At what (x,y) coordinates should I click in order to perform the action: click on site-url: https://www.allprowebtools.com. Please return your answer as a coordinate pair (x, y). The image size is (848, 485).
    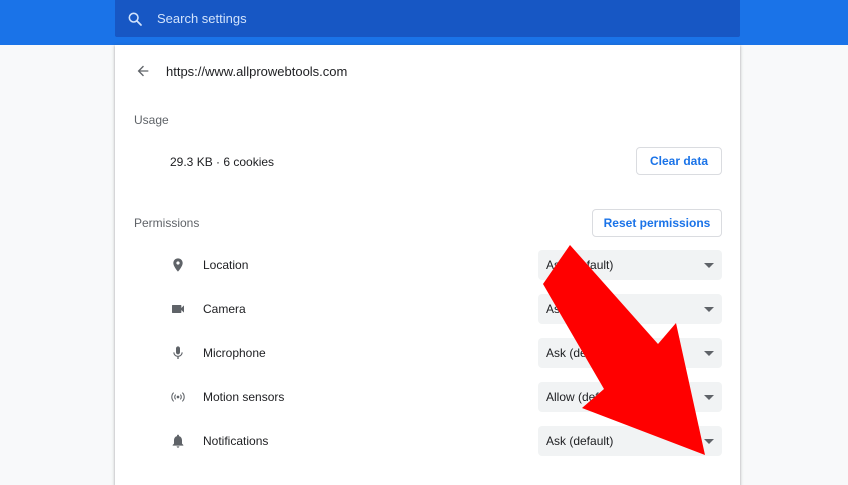
    Looking at the image, I should click on (257, 71).